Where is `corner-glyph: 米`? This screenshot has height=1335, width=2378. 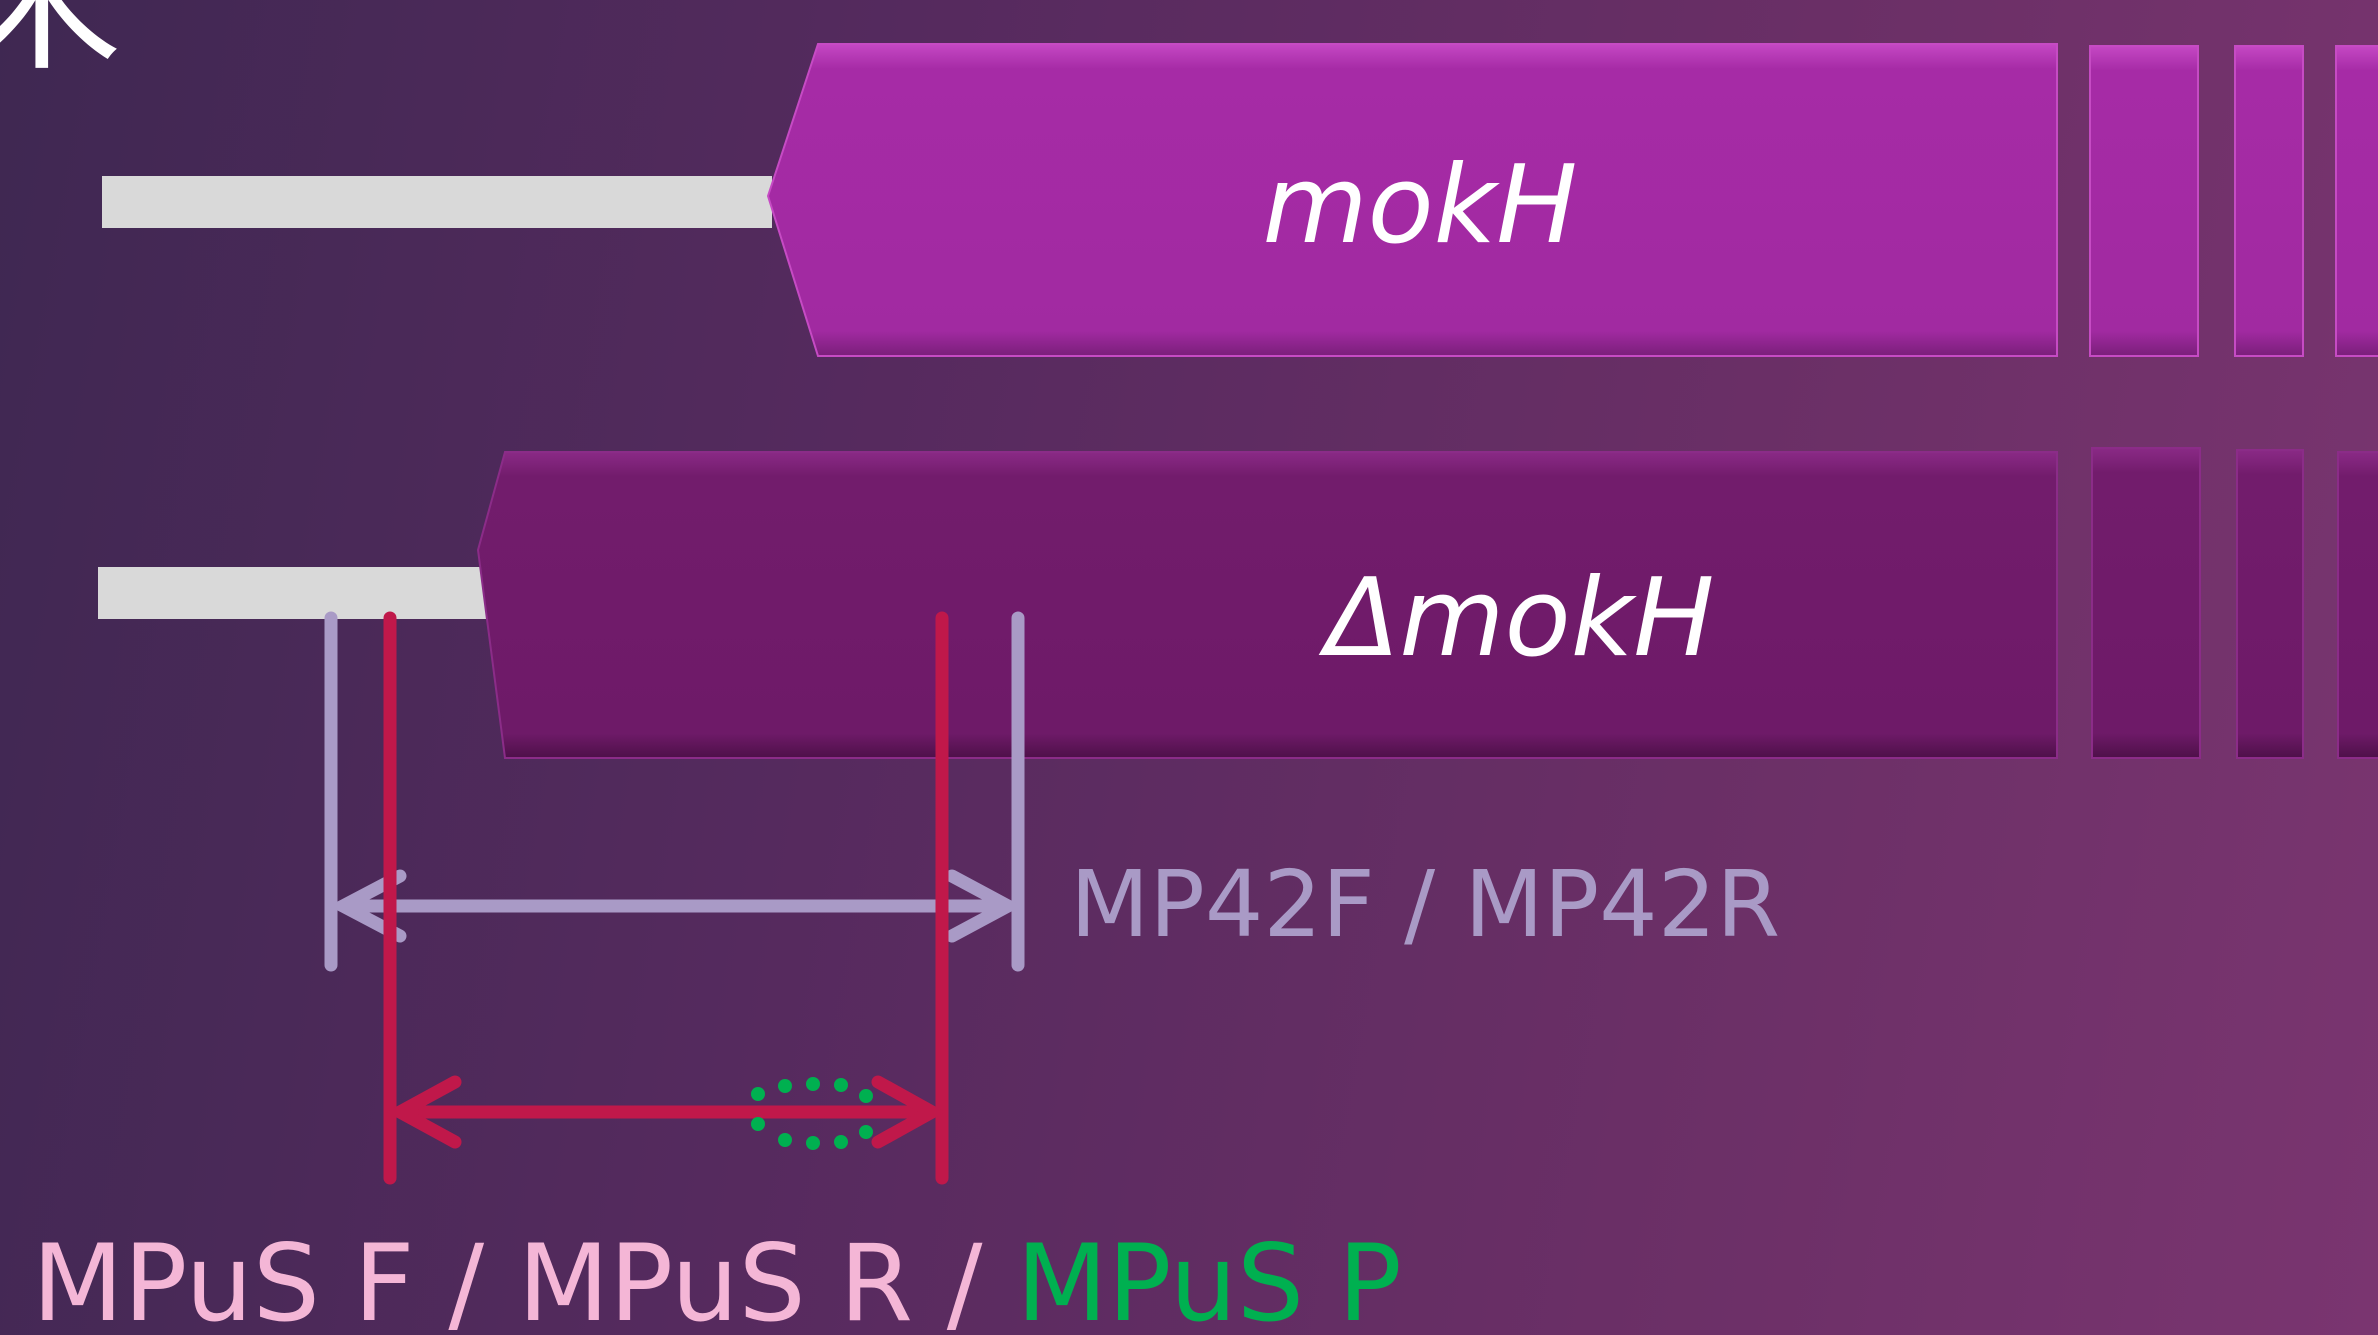
corner-glyph: 米 is located at coordinates (61, 46).